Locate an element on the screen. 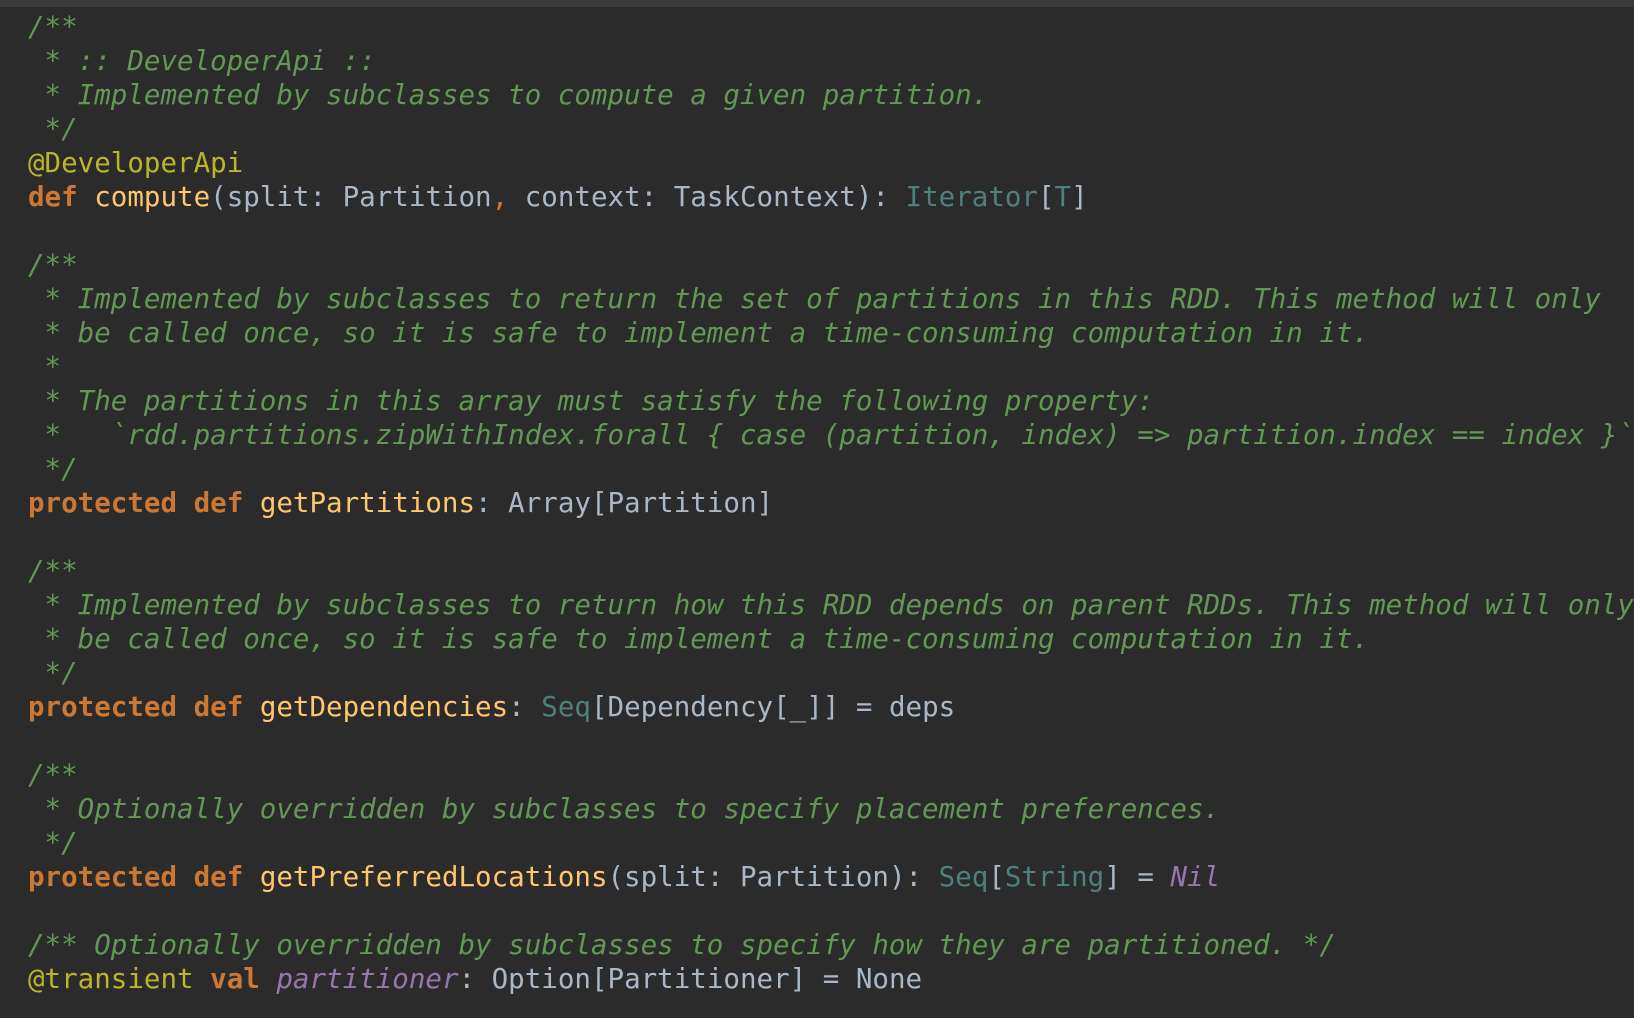 This screenshot has height=1018, width=1634. type-token: Iterator is located at coordinates (971, 197).